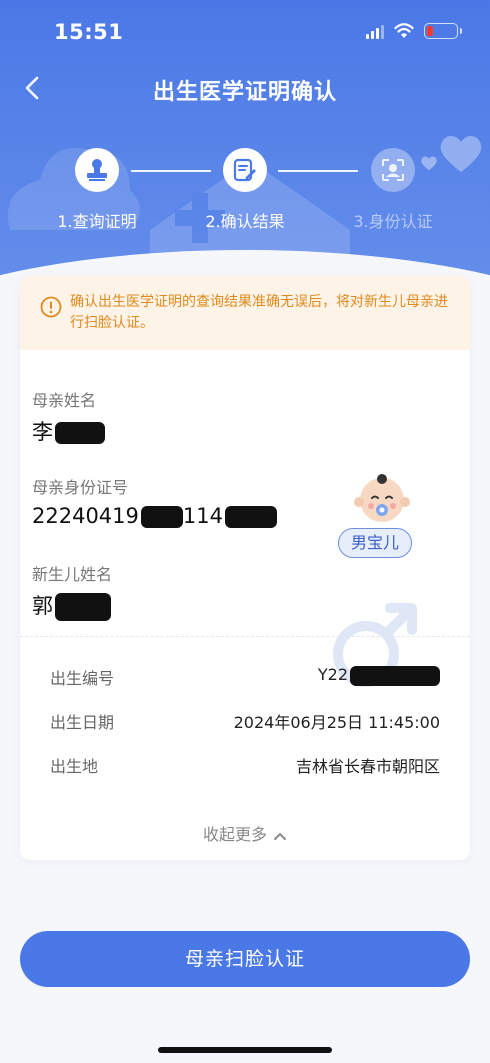  Describe the element at coordinates (82, 678) in the screenshot. I see `birth-number-label: 出生编号` at that location.